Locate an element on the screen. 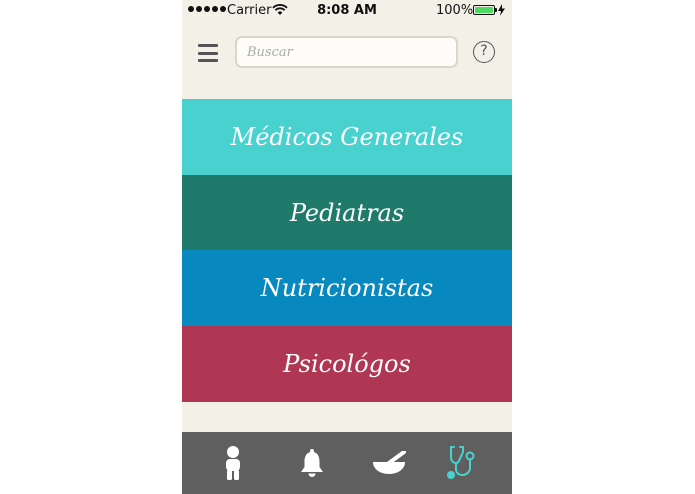 Image resolution: width=695 pixels, height=494 pixels. mortar-pestle-icon is located at coordinates (389, 462).